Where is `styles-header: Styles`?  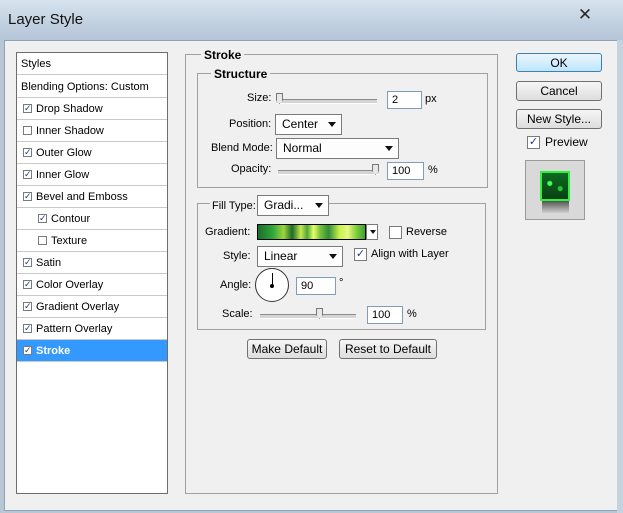
styles-header: Styles is located at coordinates (92, 64).